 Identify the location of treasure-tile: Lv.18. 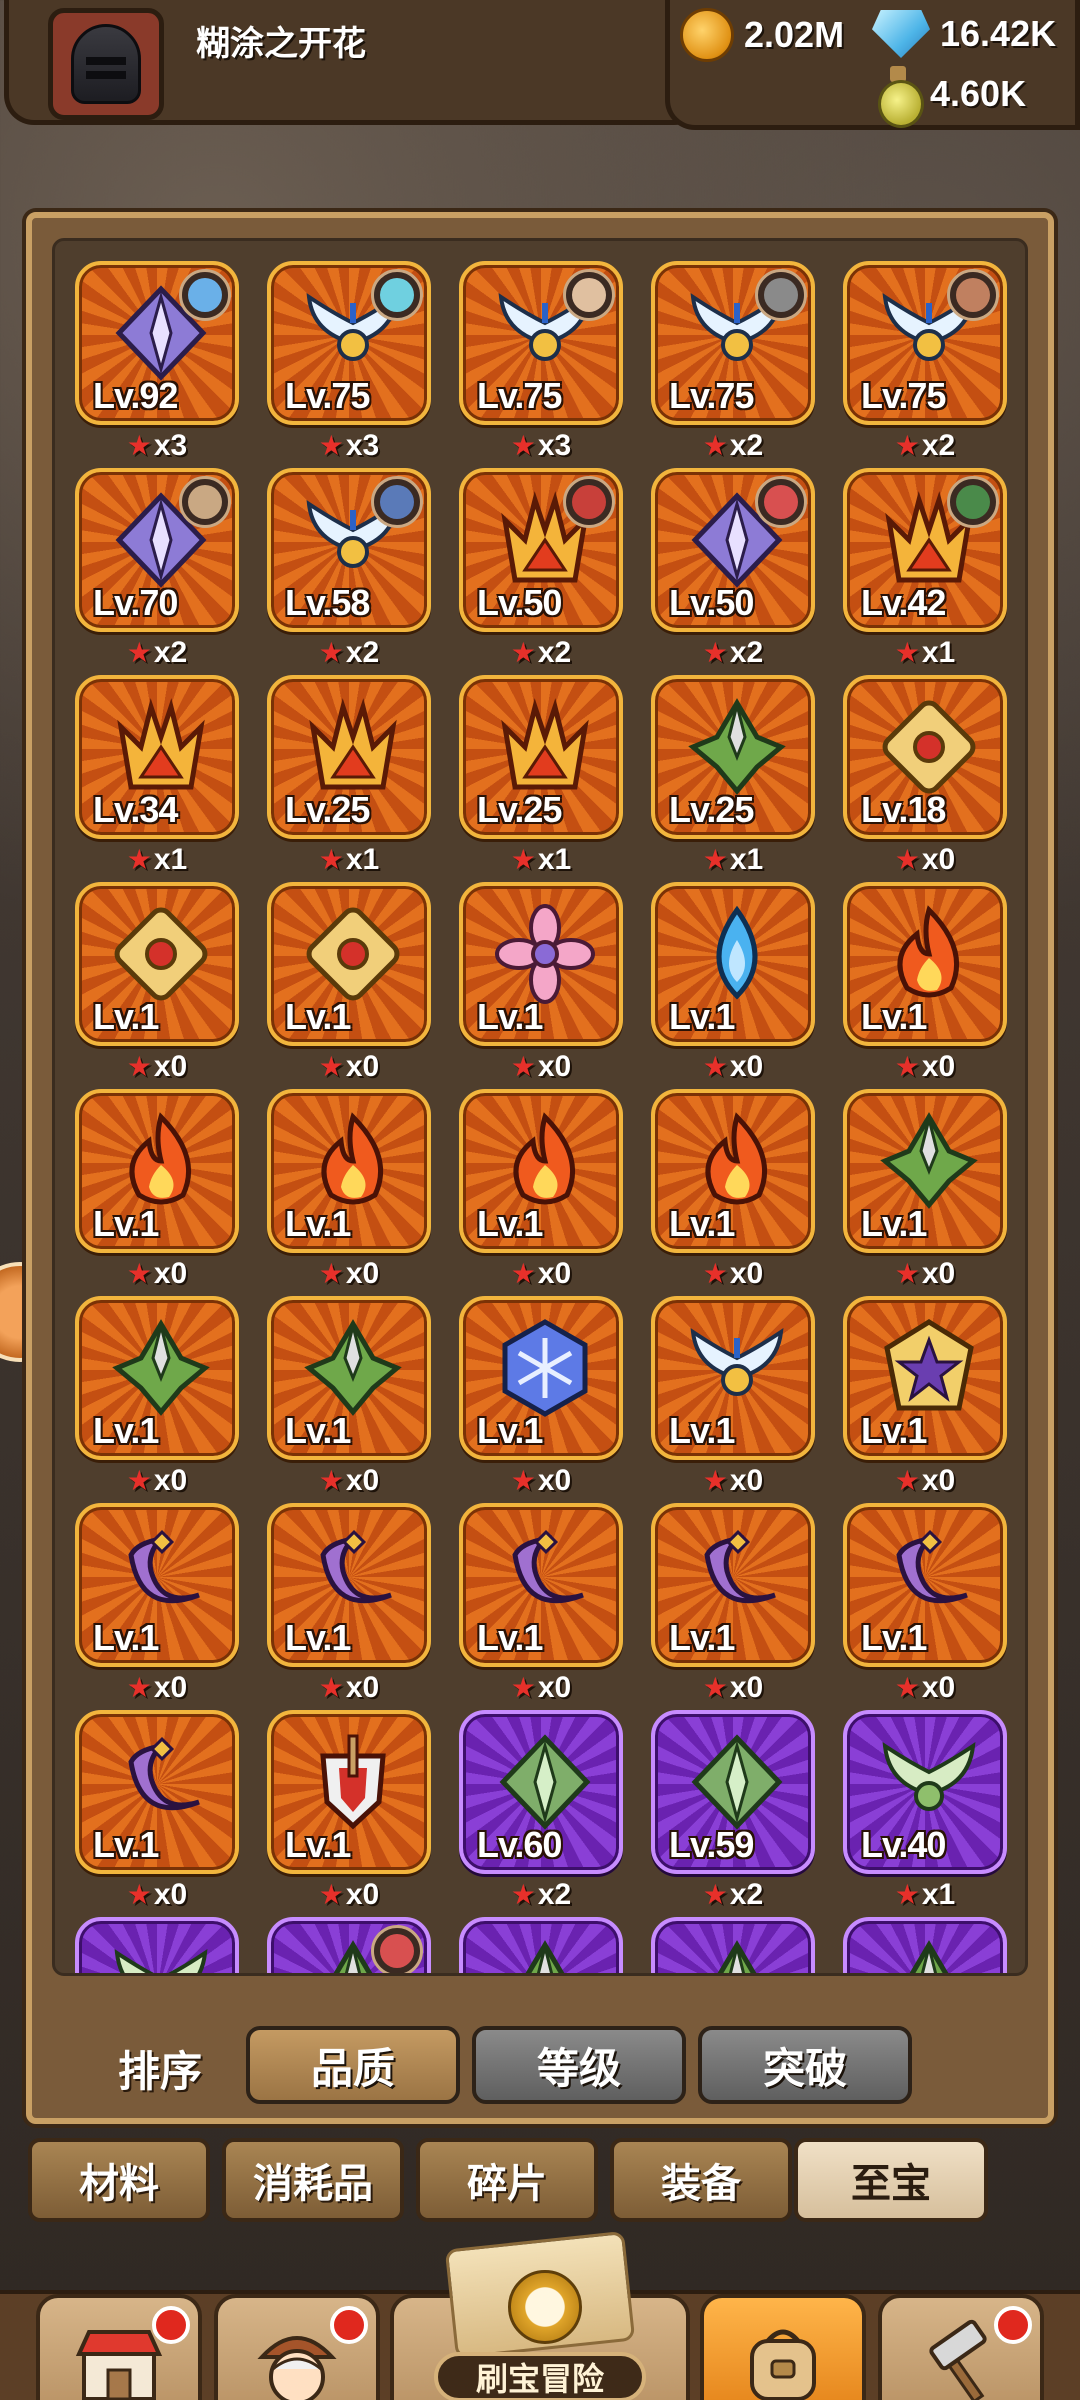
(925, 757).